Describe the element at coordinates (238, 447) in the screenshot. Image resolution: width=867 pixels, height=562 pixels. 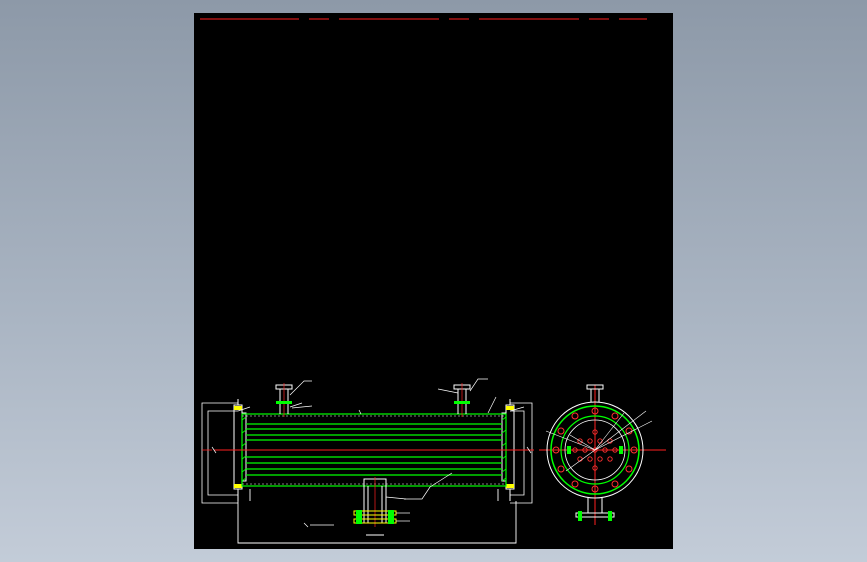
I see `left-bolts` at that location.